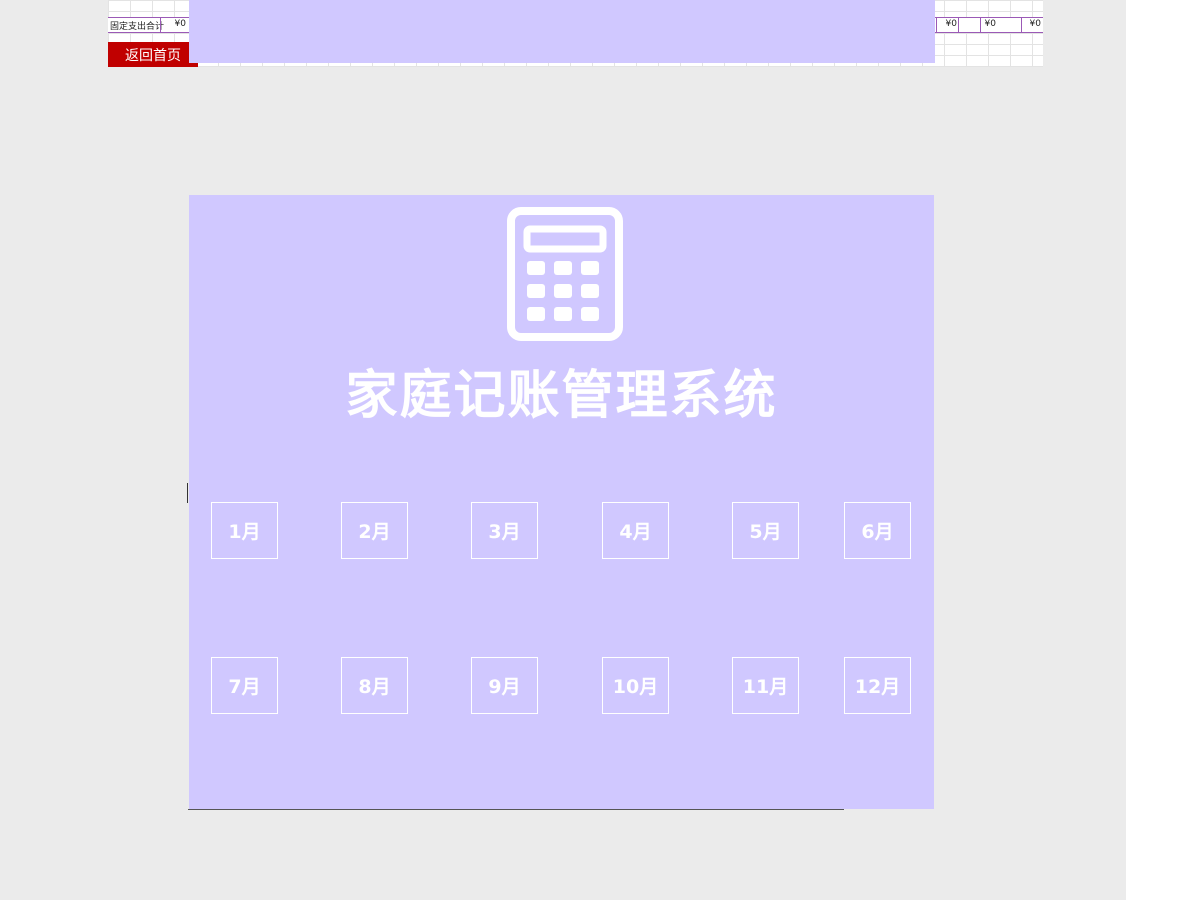  Describe the element at coordinates (635, 530) in the screenshot. I see `month-button-4: 4月` at that location.